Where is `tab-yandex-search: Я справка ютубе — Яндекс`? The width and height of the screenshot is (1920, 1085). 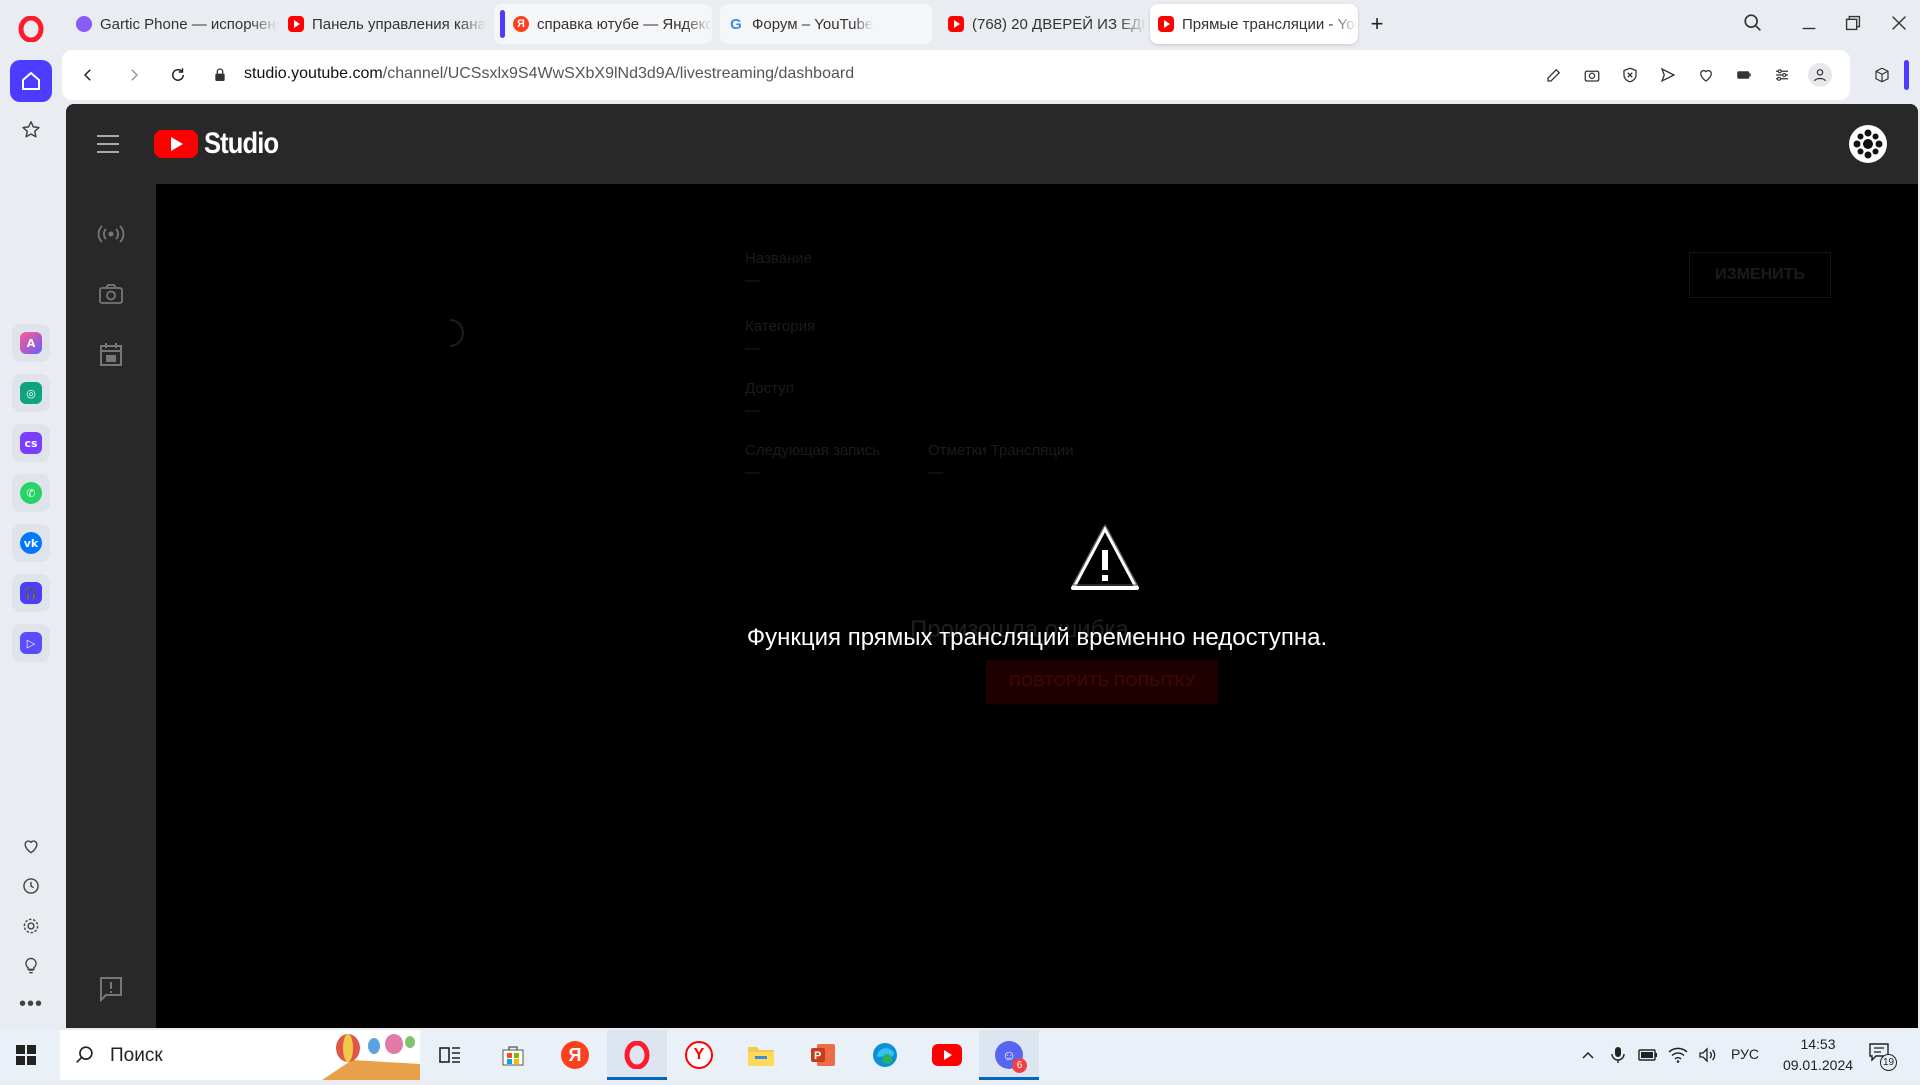 tab-yandex-search: Я справка ютубе — Яндекс is located at coordinates (603, 24).